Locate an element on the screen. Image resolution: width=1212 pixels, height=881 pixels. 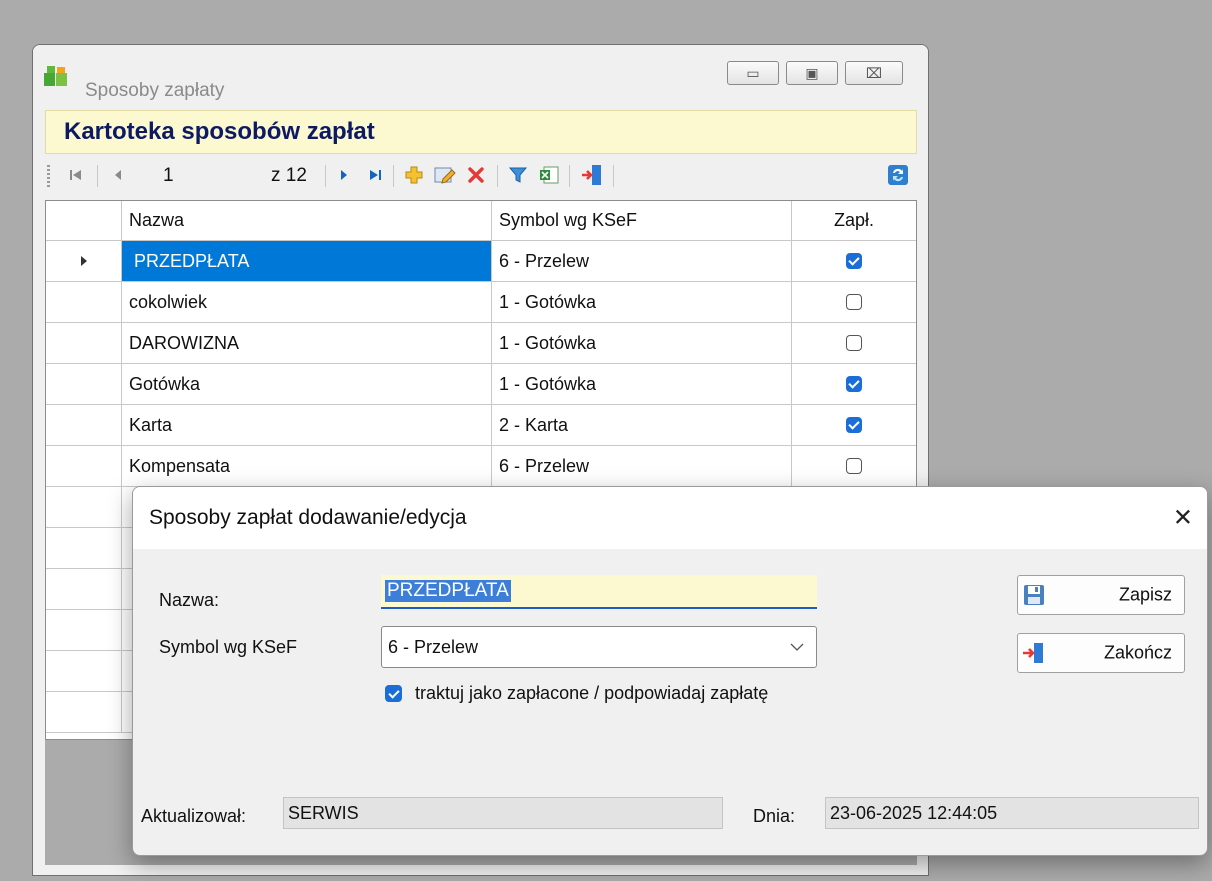
updated-by-field: SERWIS is located at coordinates (503, 813).